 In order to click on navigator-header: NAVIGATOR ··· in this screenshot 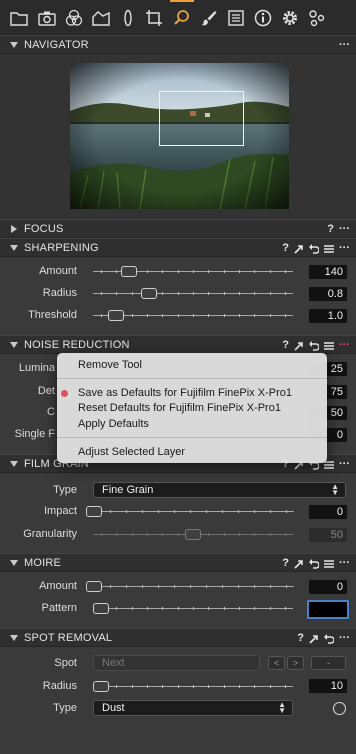, I will do `click(178, 44)`.